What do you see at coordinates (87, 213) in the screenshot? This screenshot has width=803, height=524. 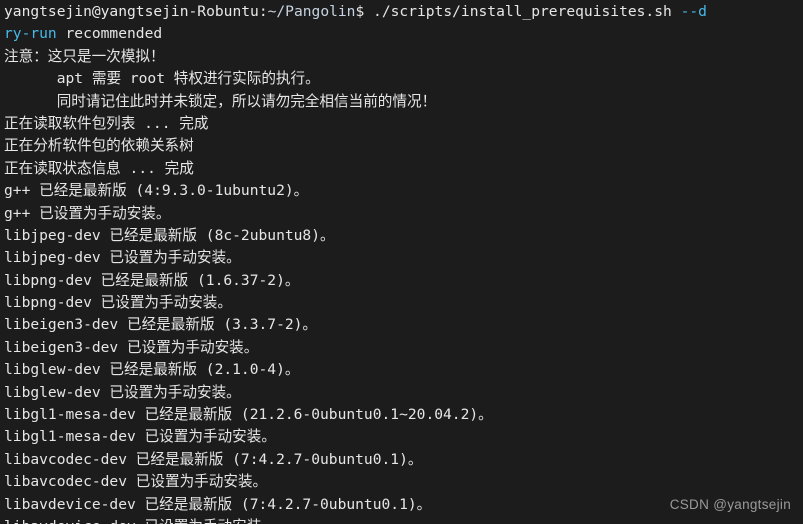 I see `terminal-text-segment: g++ 已设置为手动安装。` at bounding box center [87, 213].